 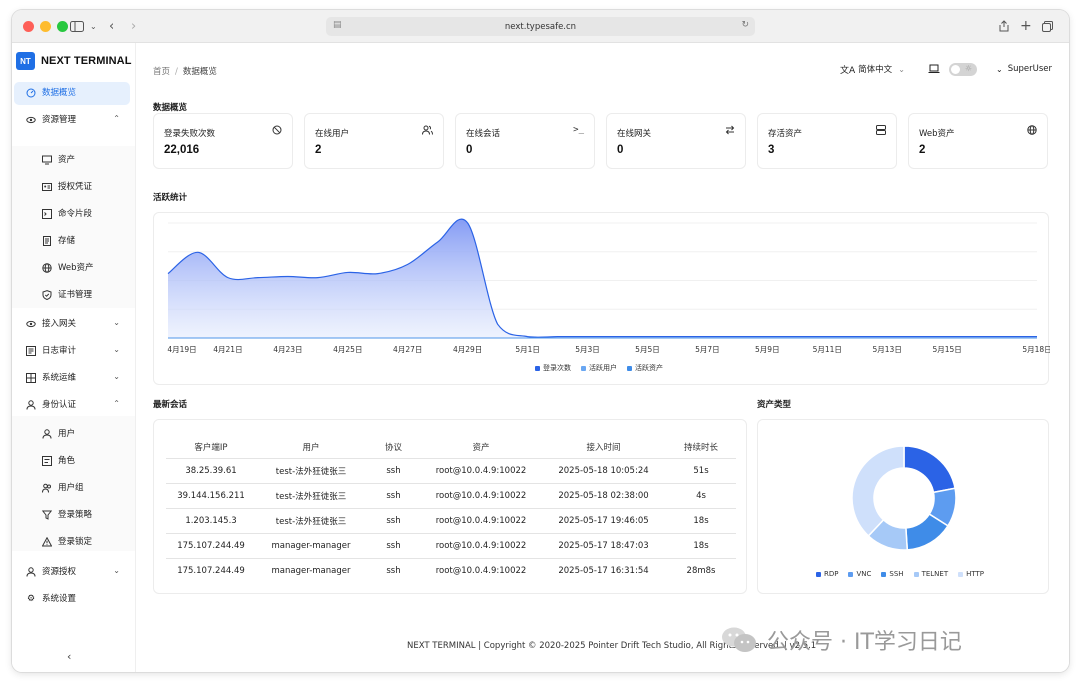 What do you see at coordinates (72, 120) in the screenshot?
I see `sidebar-item-resource-management: 资源管理 ⌃` at bounding box center [72, 120].